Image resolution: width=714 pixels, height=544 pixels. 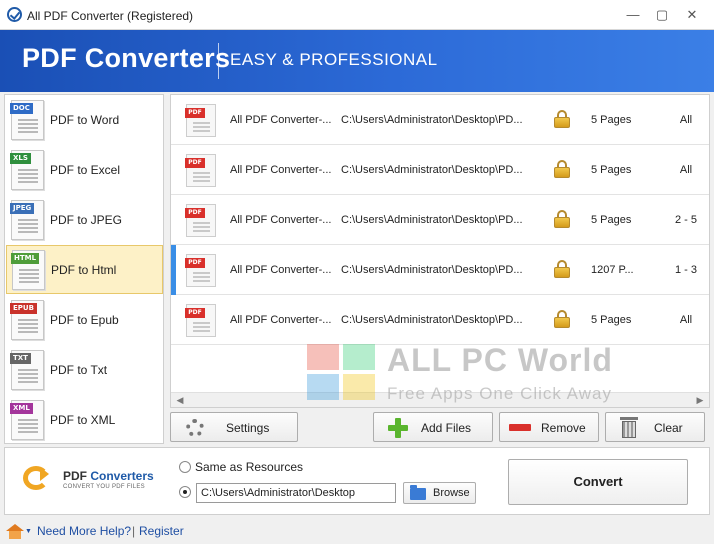 What do you see at coordinates (75, 476) in the screenshot?
I see `brand-pdf: PDF` at bounding box center [75, 476].